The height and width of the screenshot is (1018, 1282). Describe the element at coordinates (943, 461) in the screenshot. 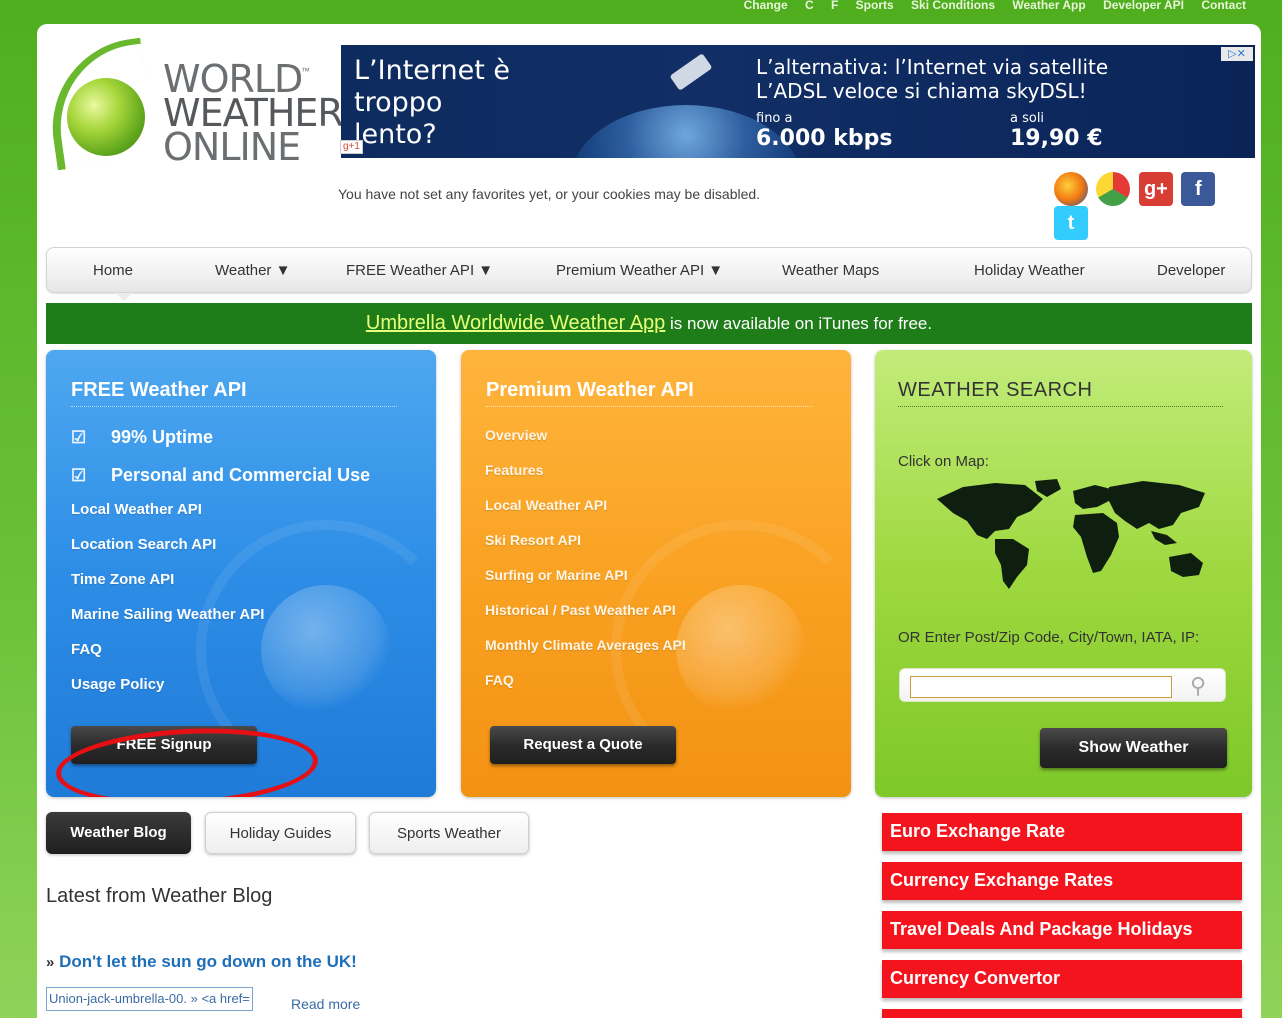

I see `map-label: Click on Map:` at that location.